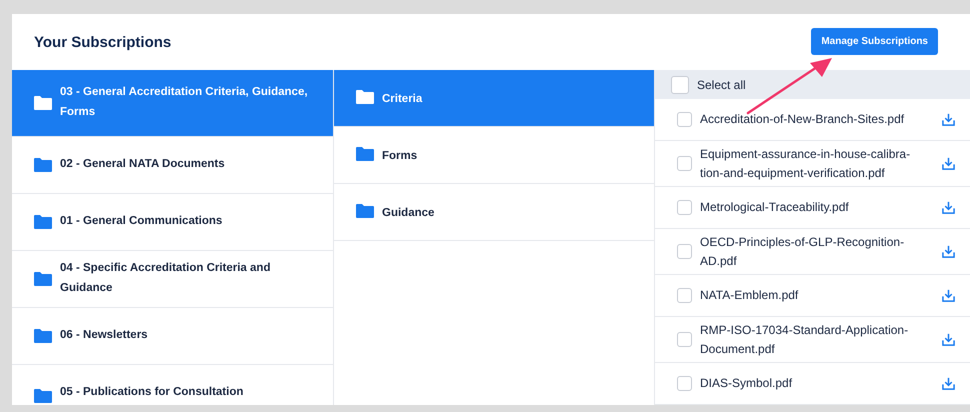 This screenshot has height=412, width=970. I want to click on panel-title: Your Subscriptions, so click(103, 42).